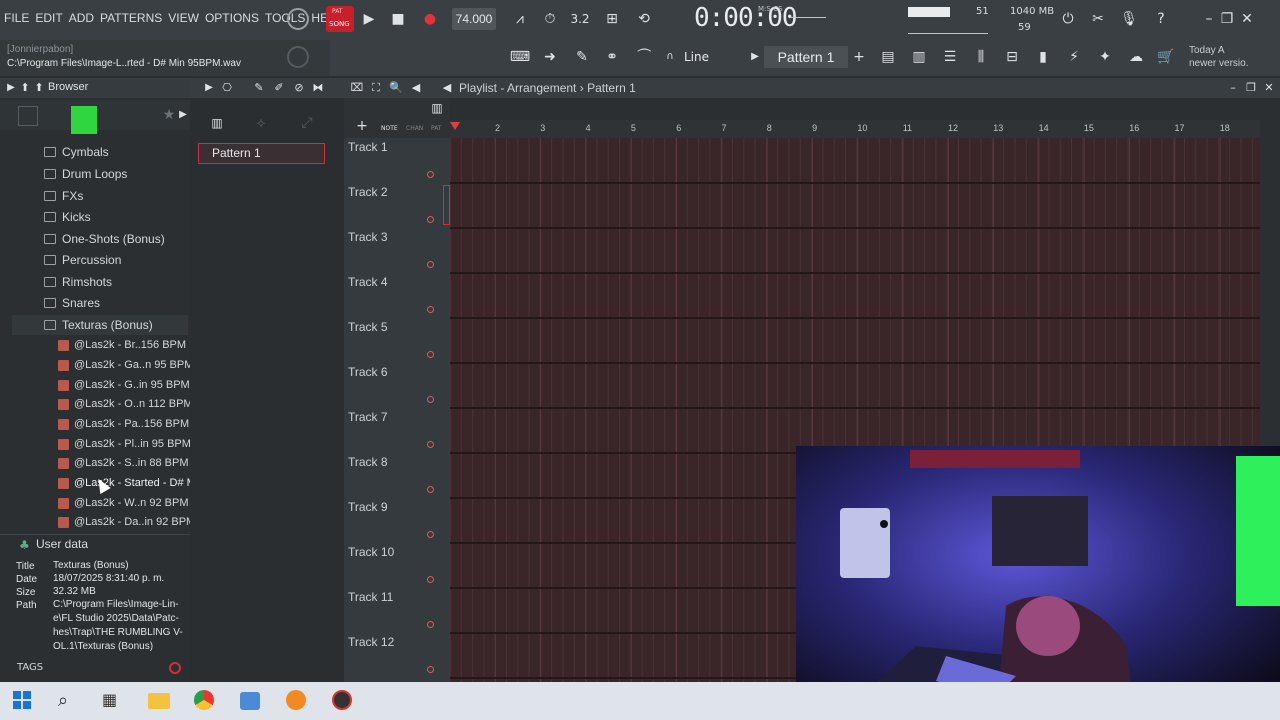 This screenshot has width=1280, height=720. What do you see at coordinates (125, 404) in the screenshot?
I see `file-item: @Las2k - O..n 112 BPM` at bounding box center [125, 404].